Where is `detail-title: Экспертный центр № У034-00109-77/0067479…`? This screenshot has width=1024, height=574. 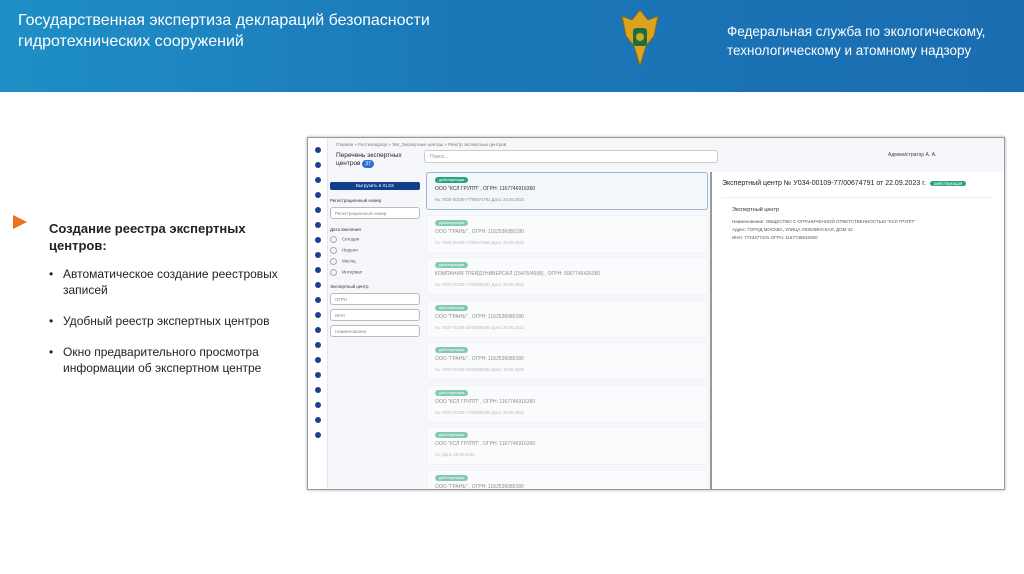 detail-title: Экспертный центр № У034-00109-77/0067479… is located at coordinates (858, 183).